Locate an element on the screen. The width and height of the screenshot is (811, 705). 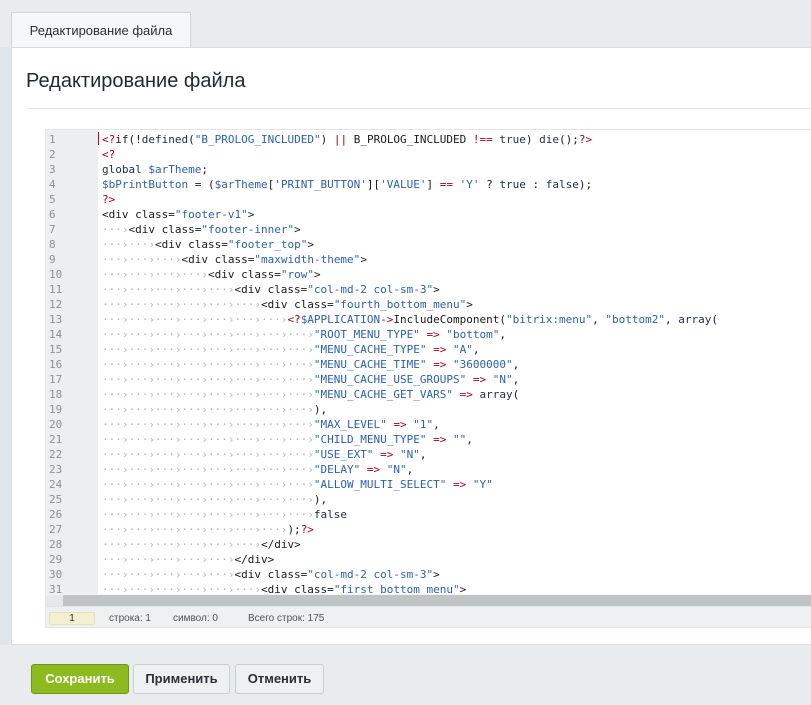
line-number: 29 is located at coordinates (56, 559).